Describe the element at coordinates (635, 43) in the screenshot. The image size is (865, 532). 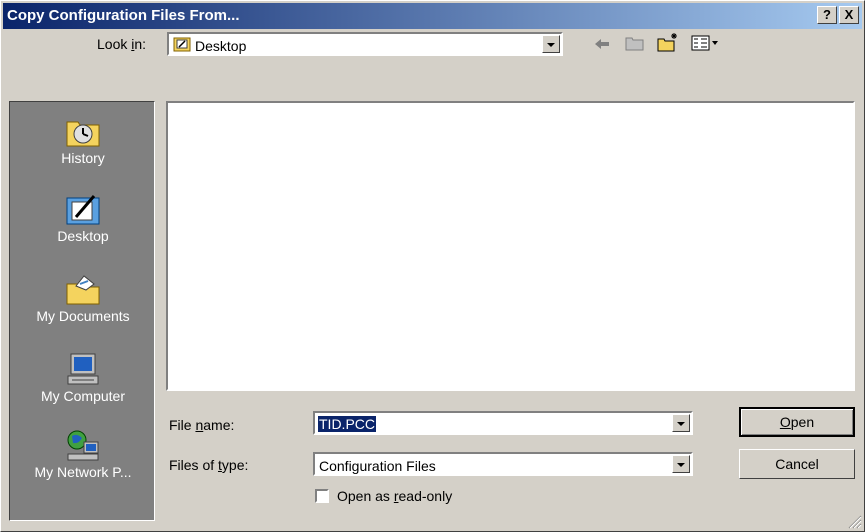
I see `up-folder-icon` at that location.